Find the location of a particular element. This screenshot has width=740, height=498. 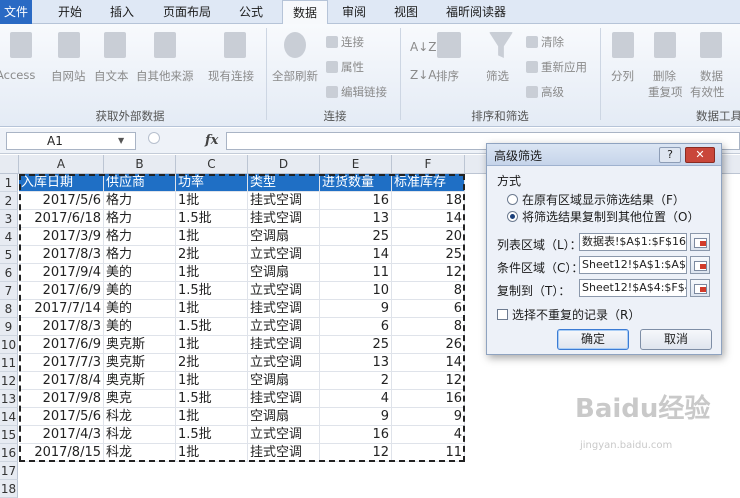

table-cell: 2017/4/3 is located at coordinates (61, 435).